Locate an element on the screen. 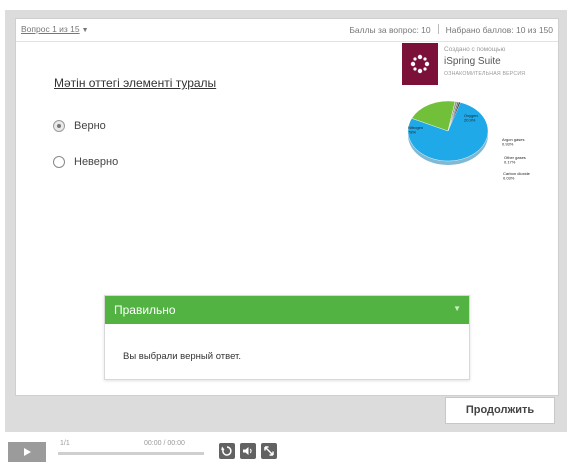 The height and width of the screenshot is (468, 569). watermark-line1: Создано с помощью is located at coordinates (475, 49).